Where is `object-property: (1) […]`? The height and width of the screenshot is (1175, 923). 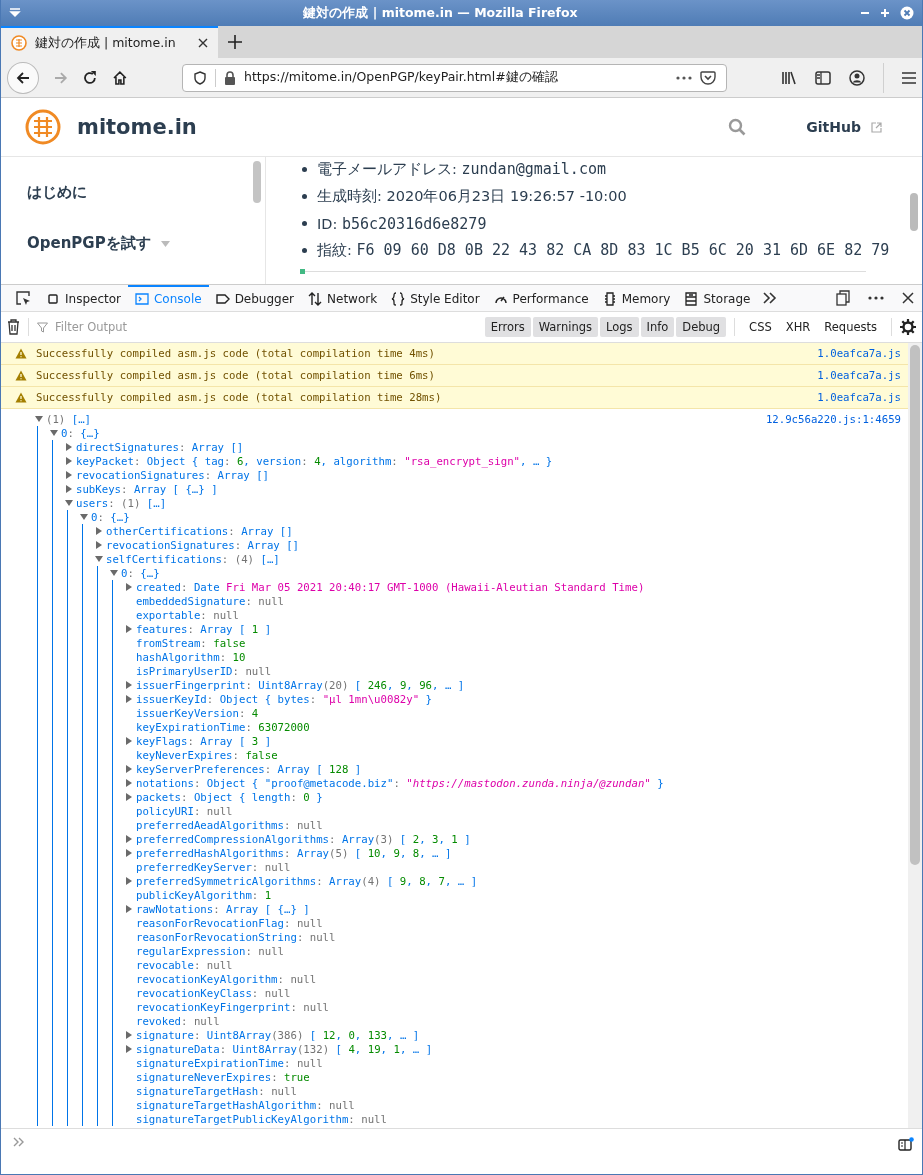
object-property: (1) […] is located at coordinates (69, 419).